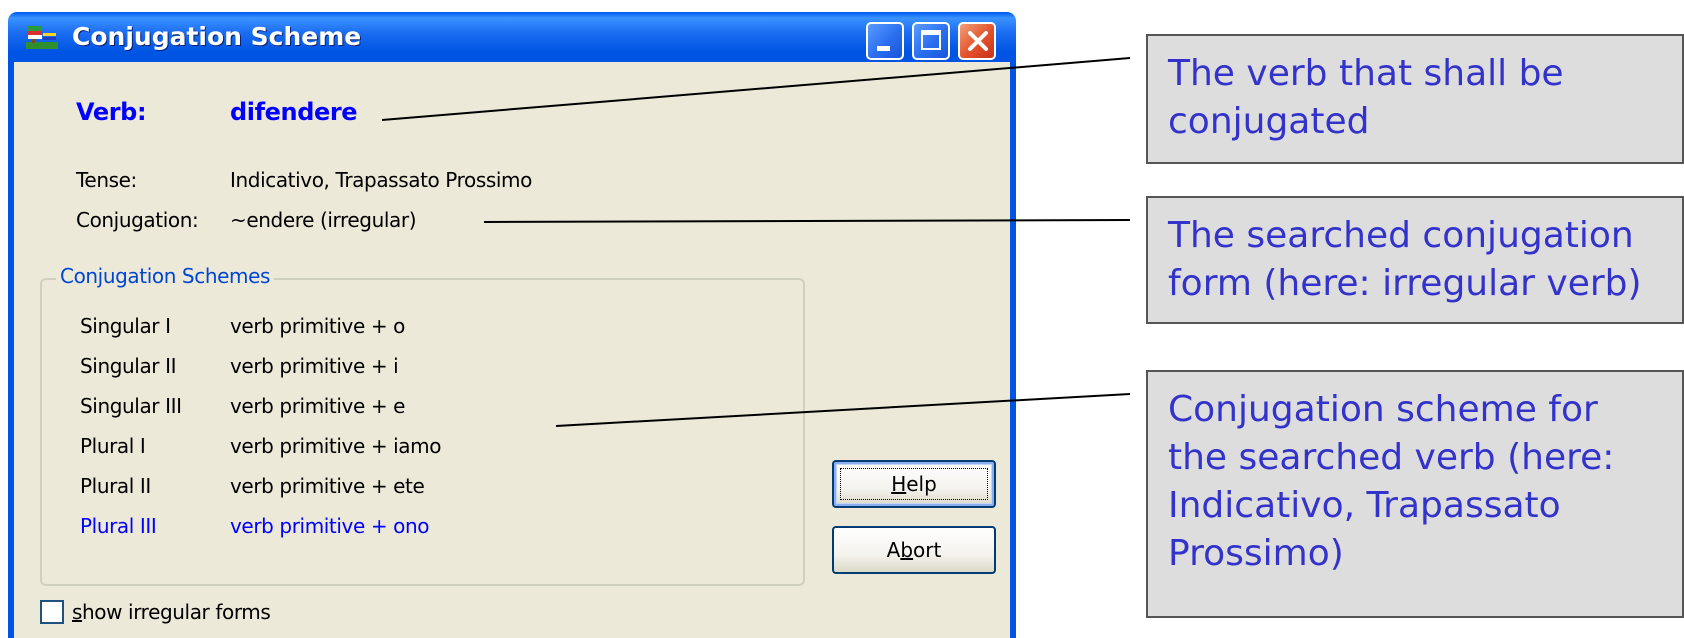 The image size is (1684, 638). I want to click on scheme-form: verb primitive + iamo, so click(336, 446).